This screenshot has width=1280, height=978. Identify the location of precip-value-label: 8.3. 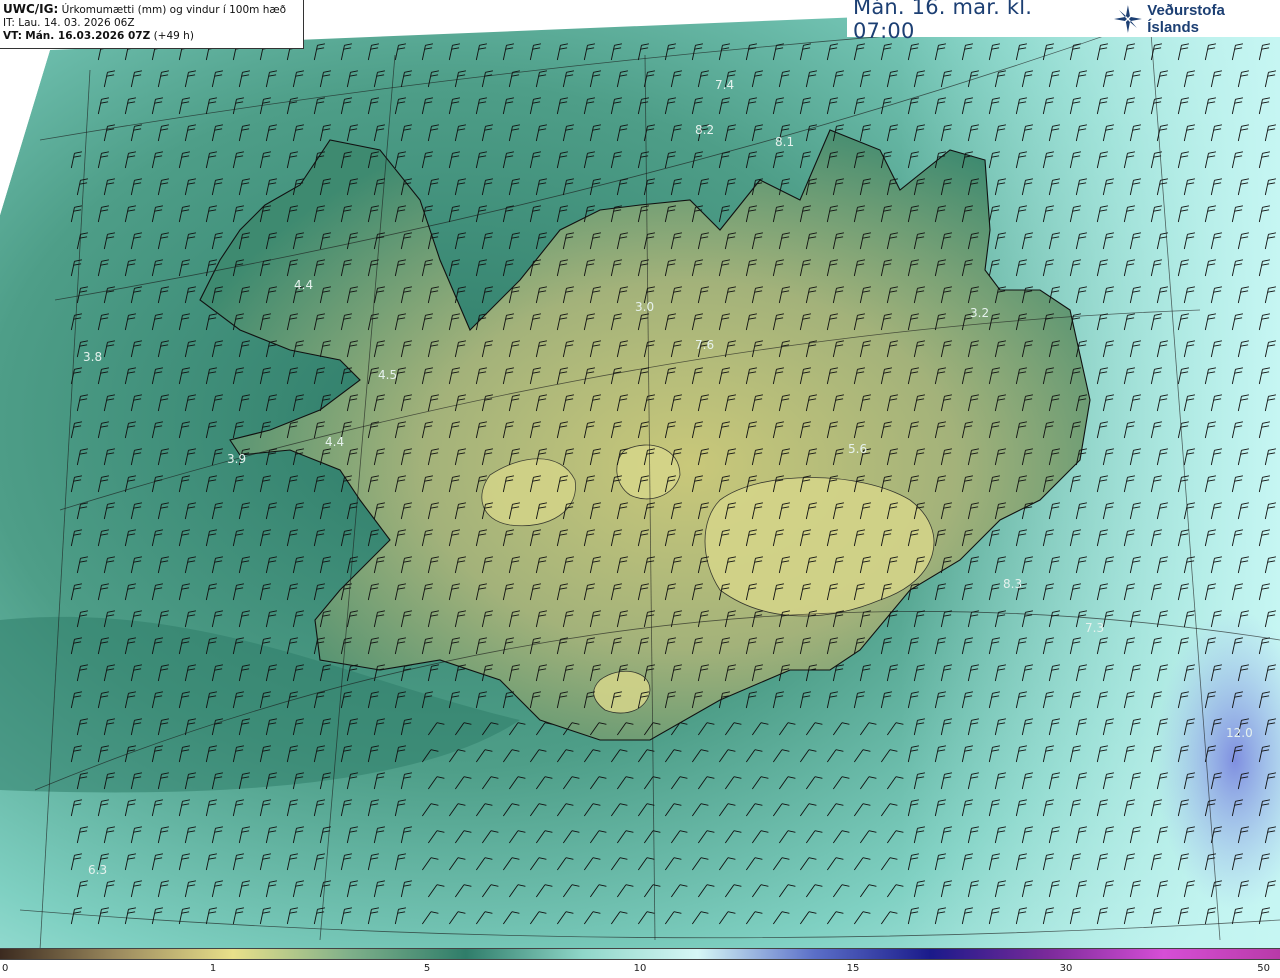
(1012, 584).